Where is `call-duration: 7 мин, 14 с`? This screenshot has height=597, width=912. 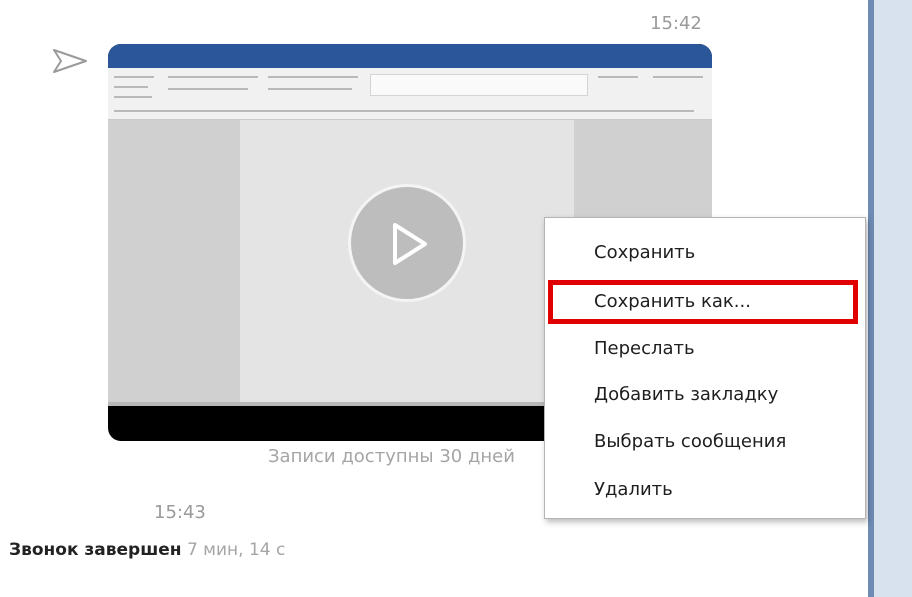 call-duration: 7 мин, 14 с is located at coordinates (236, 550).